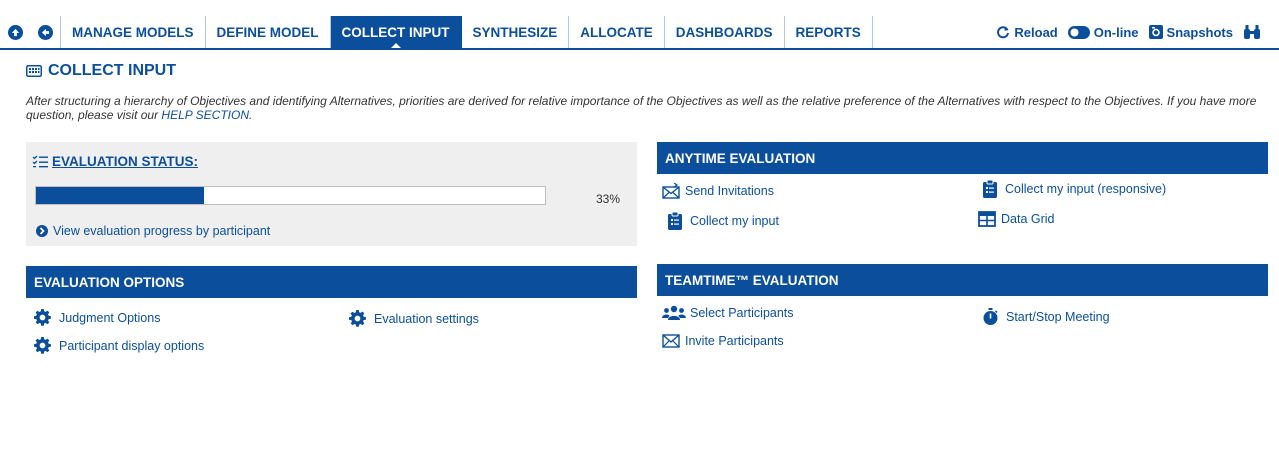 This screenshot has height=457, width=1279. What do you see at coordinates (133, 32) in the screenshot?
I see `tab-manage-models: MANAGE MODELS` at bounding box center [133, 32].